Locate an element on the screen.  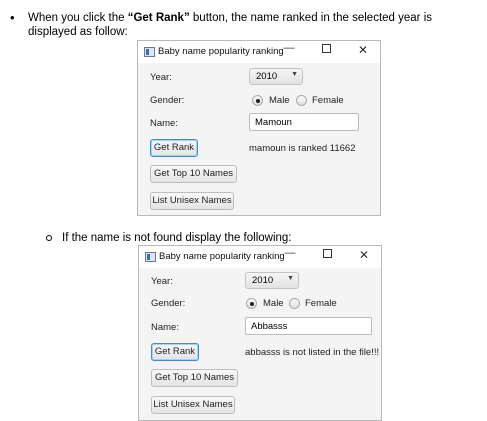
intro-text-before: When you click the is located at coordinates (78, 18).